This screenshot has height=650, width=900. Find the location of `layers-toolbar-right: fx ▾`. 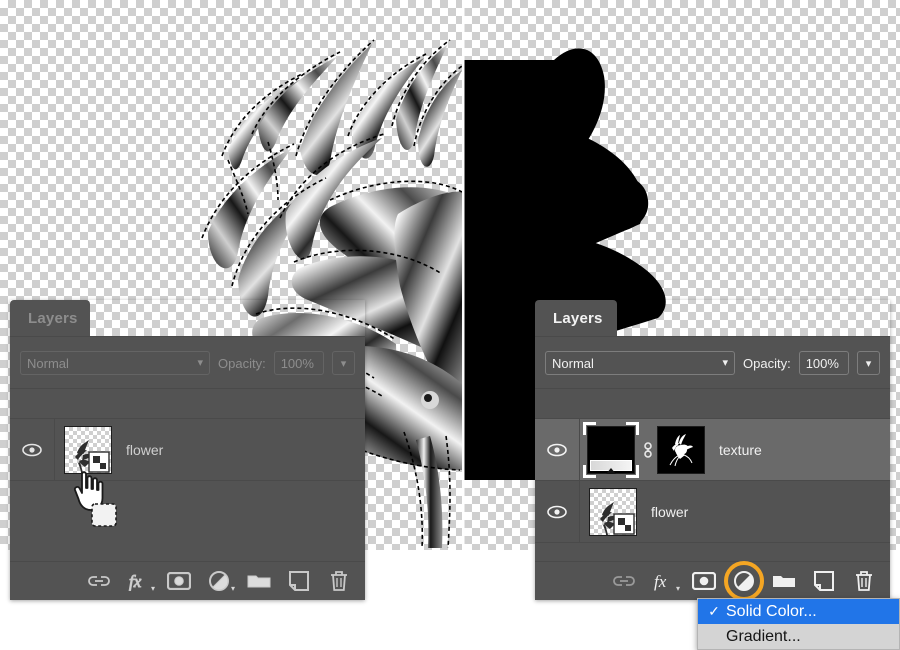

layers-toolbar-right: fx ▾ is located at coordinates (712, 581).